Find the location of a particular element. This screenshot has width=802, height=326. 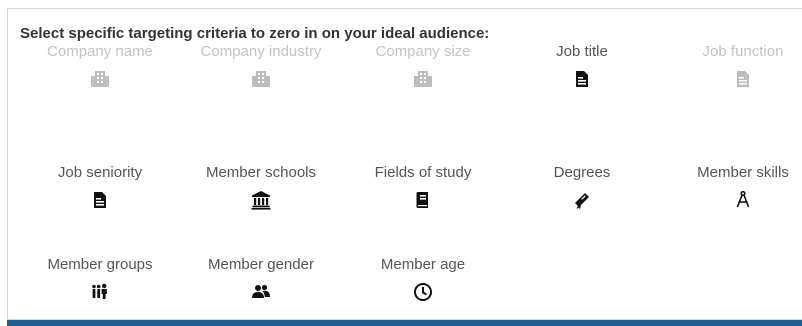

criteria-label: Member schools is located at coordinates (261, 172).